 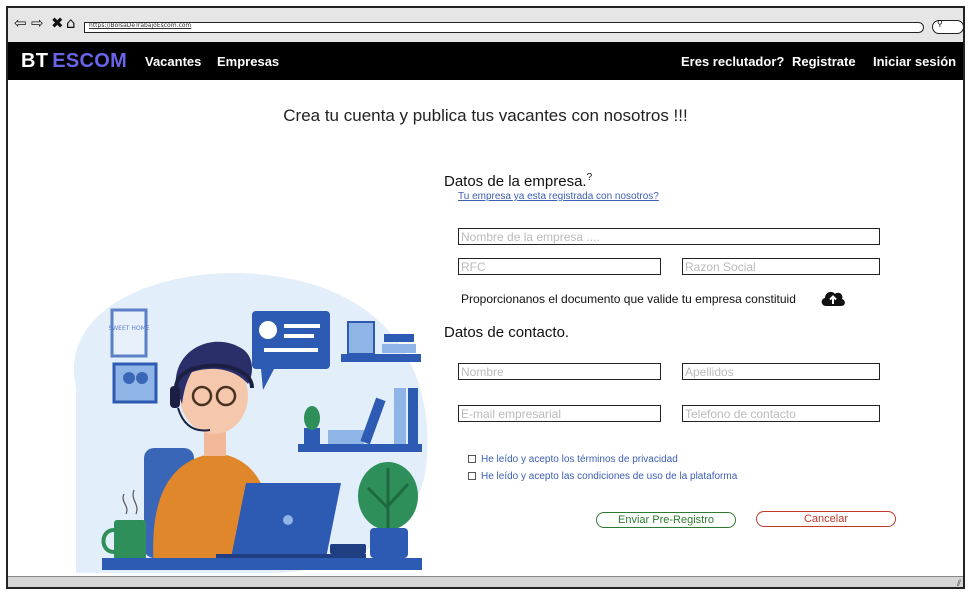 What do you see at coordinates (914, 61) in the screenshot?
I see `nav-login: Iniciar sesión` at bounding box center [914, 61].